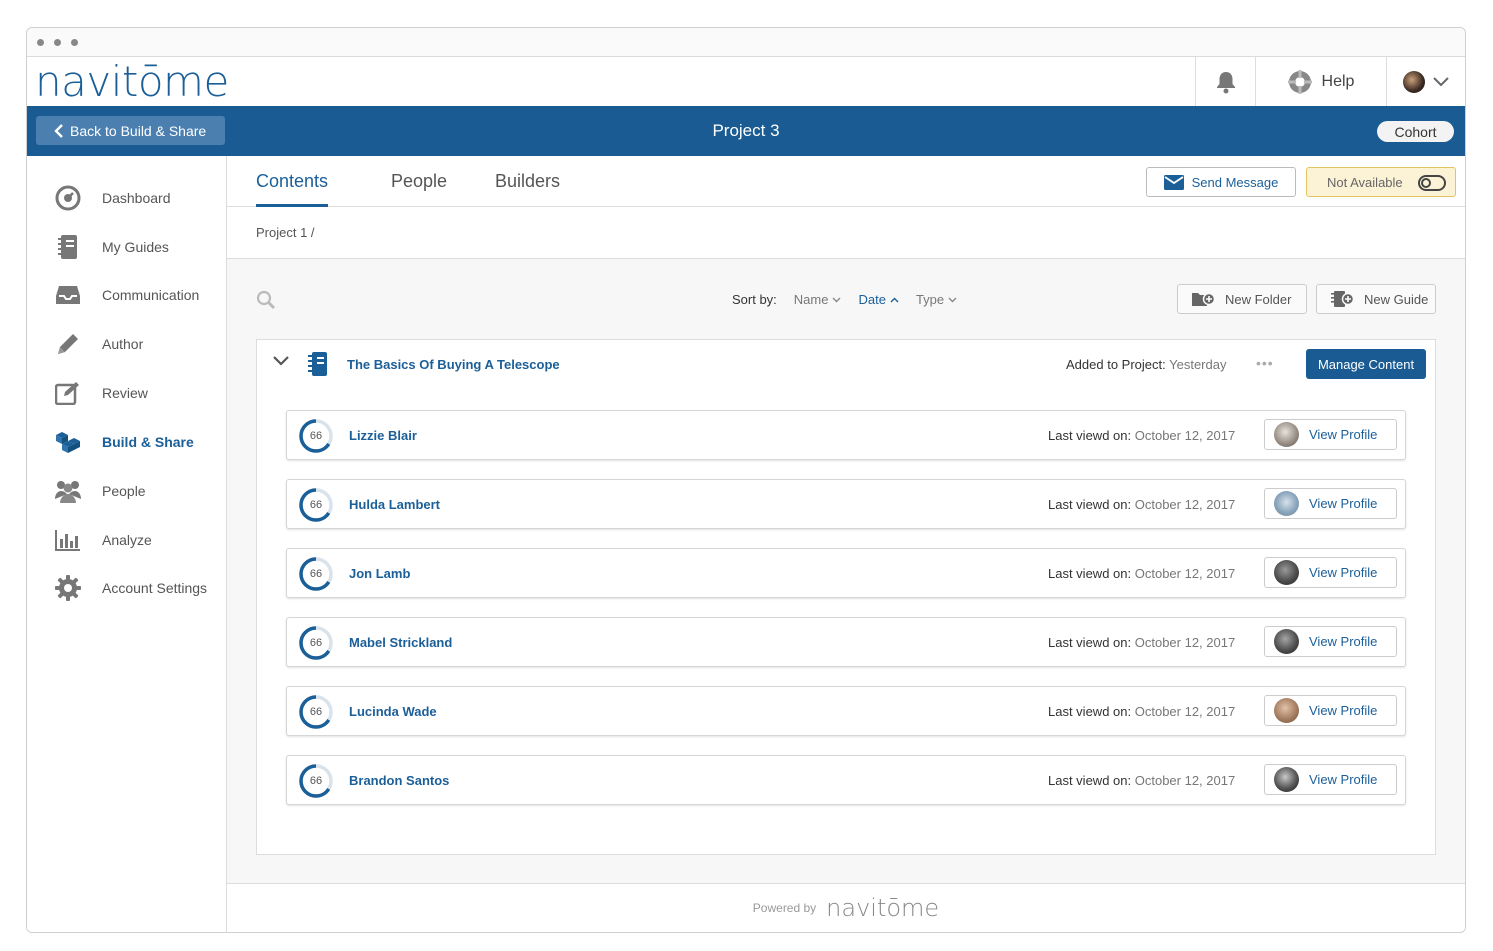  What do you see at coordinates (127, 198) in the screenshot?
I see `sidebar-item-dashboard: Dashboard` at bounding box center [127, 198].